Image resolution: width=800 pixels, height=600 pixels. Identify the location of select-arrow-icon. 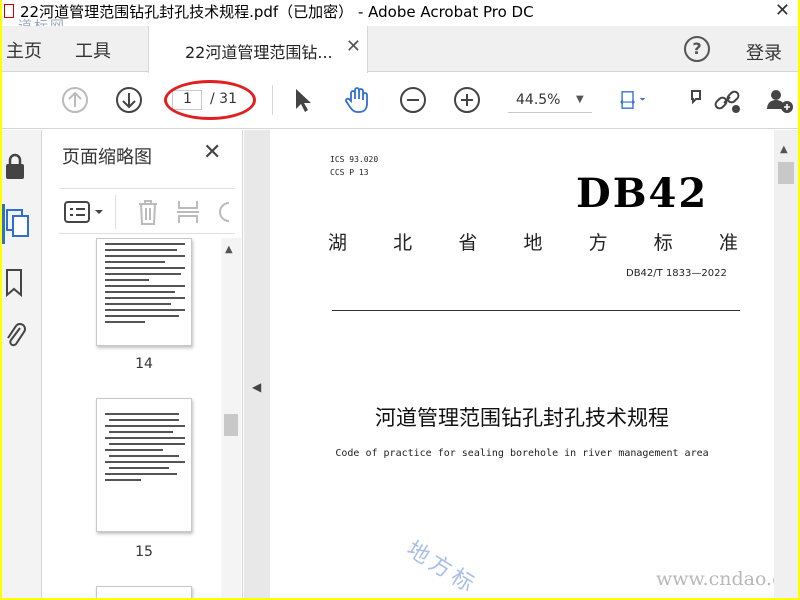
(303, 100).